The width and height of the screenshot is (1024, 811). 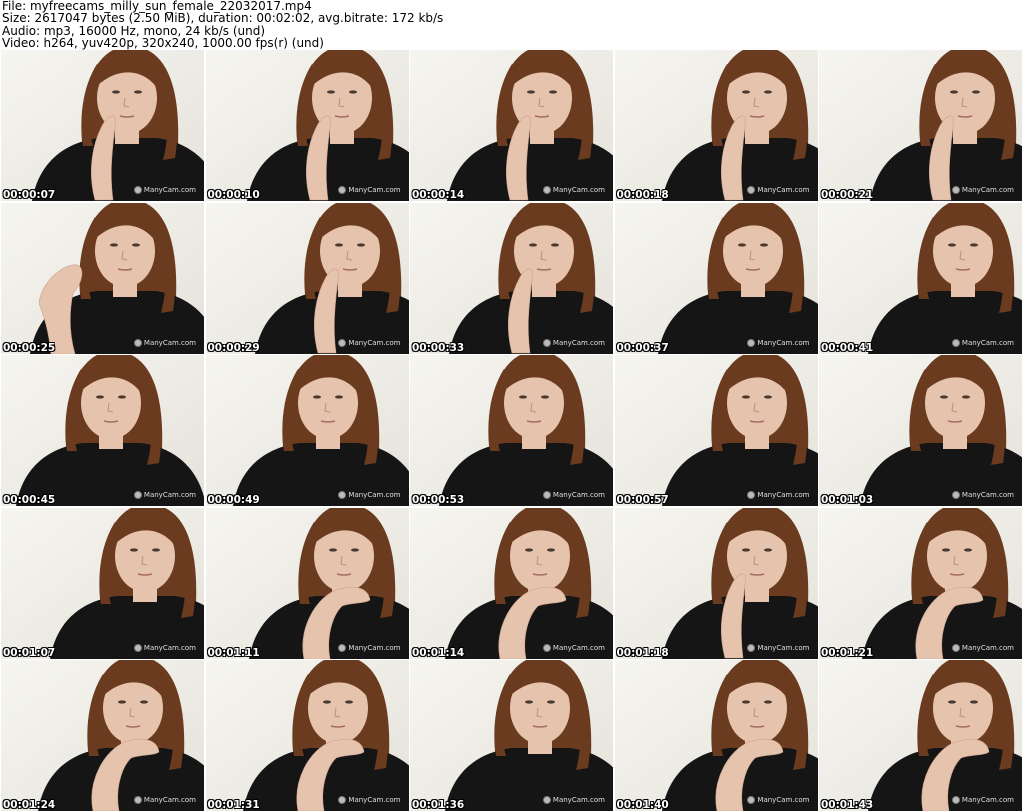 I want to click on video-frame-thumbnail: ManyCam.com 00:01:14, so click(x=511, y=583).